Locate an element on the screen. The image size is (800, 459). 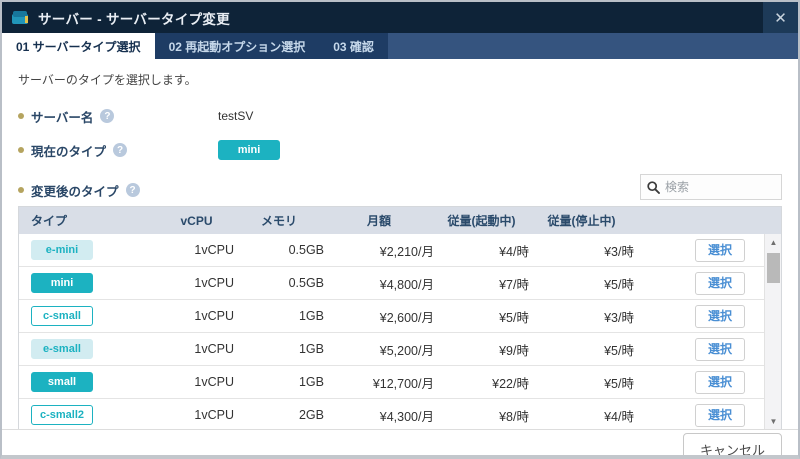
current-type-row: 現在のタイプ ? mini is located at coordinates (400, 150).